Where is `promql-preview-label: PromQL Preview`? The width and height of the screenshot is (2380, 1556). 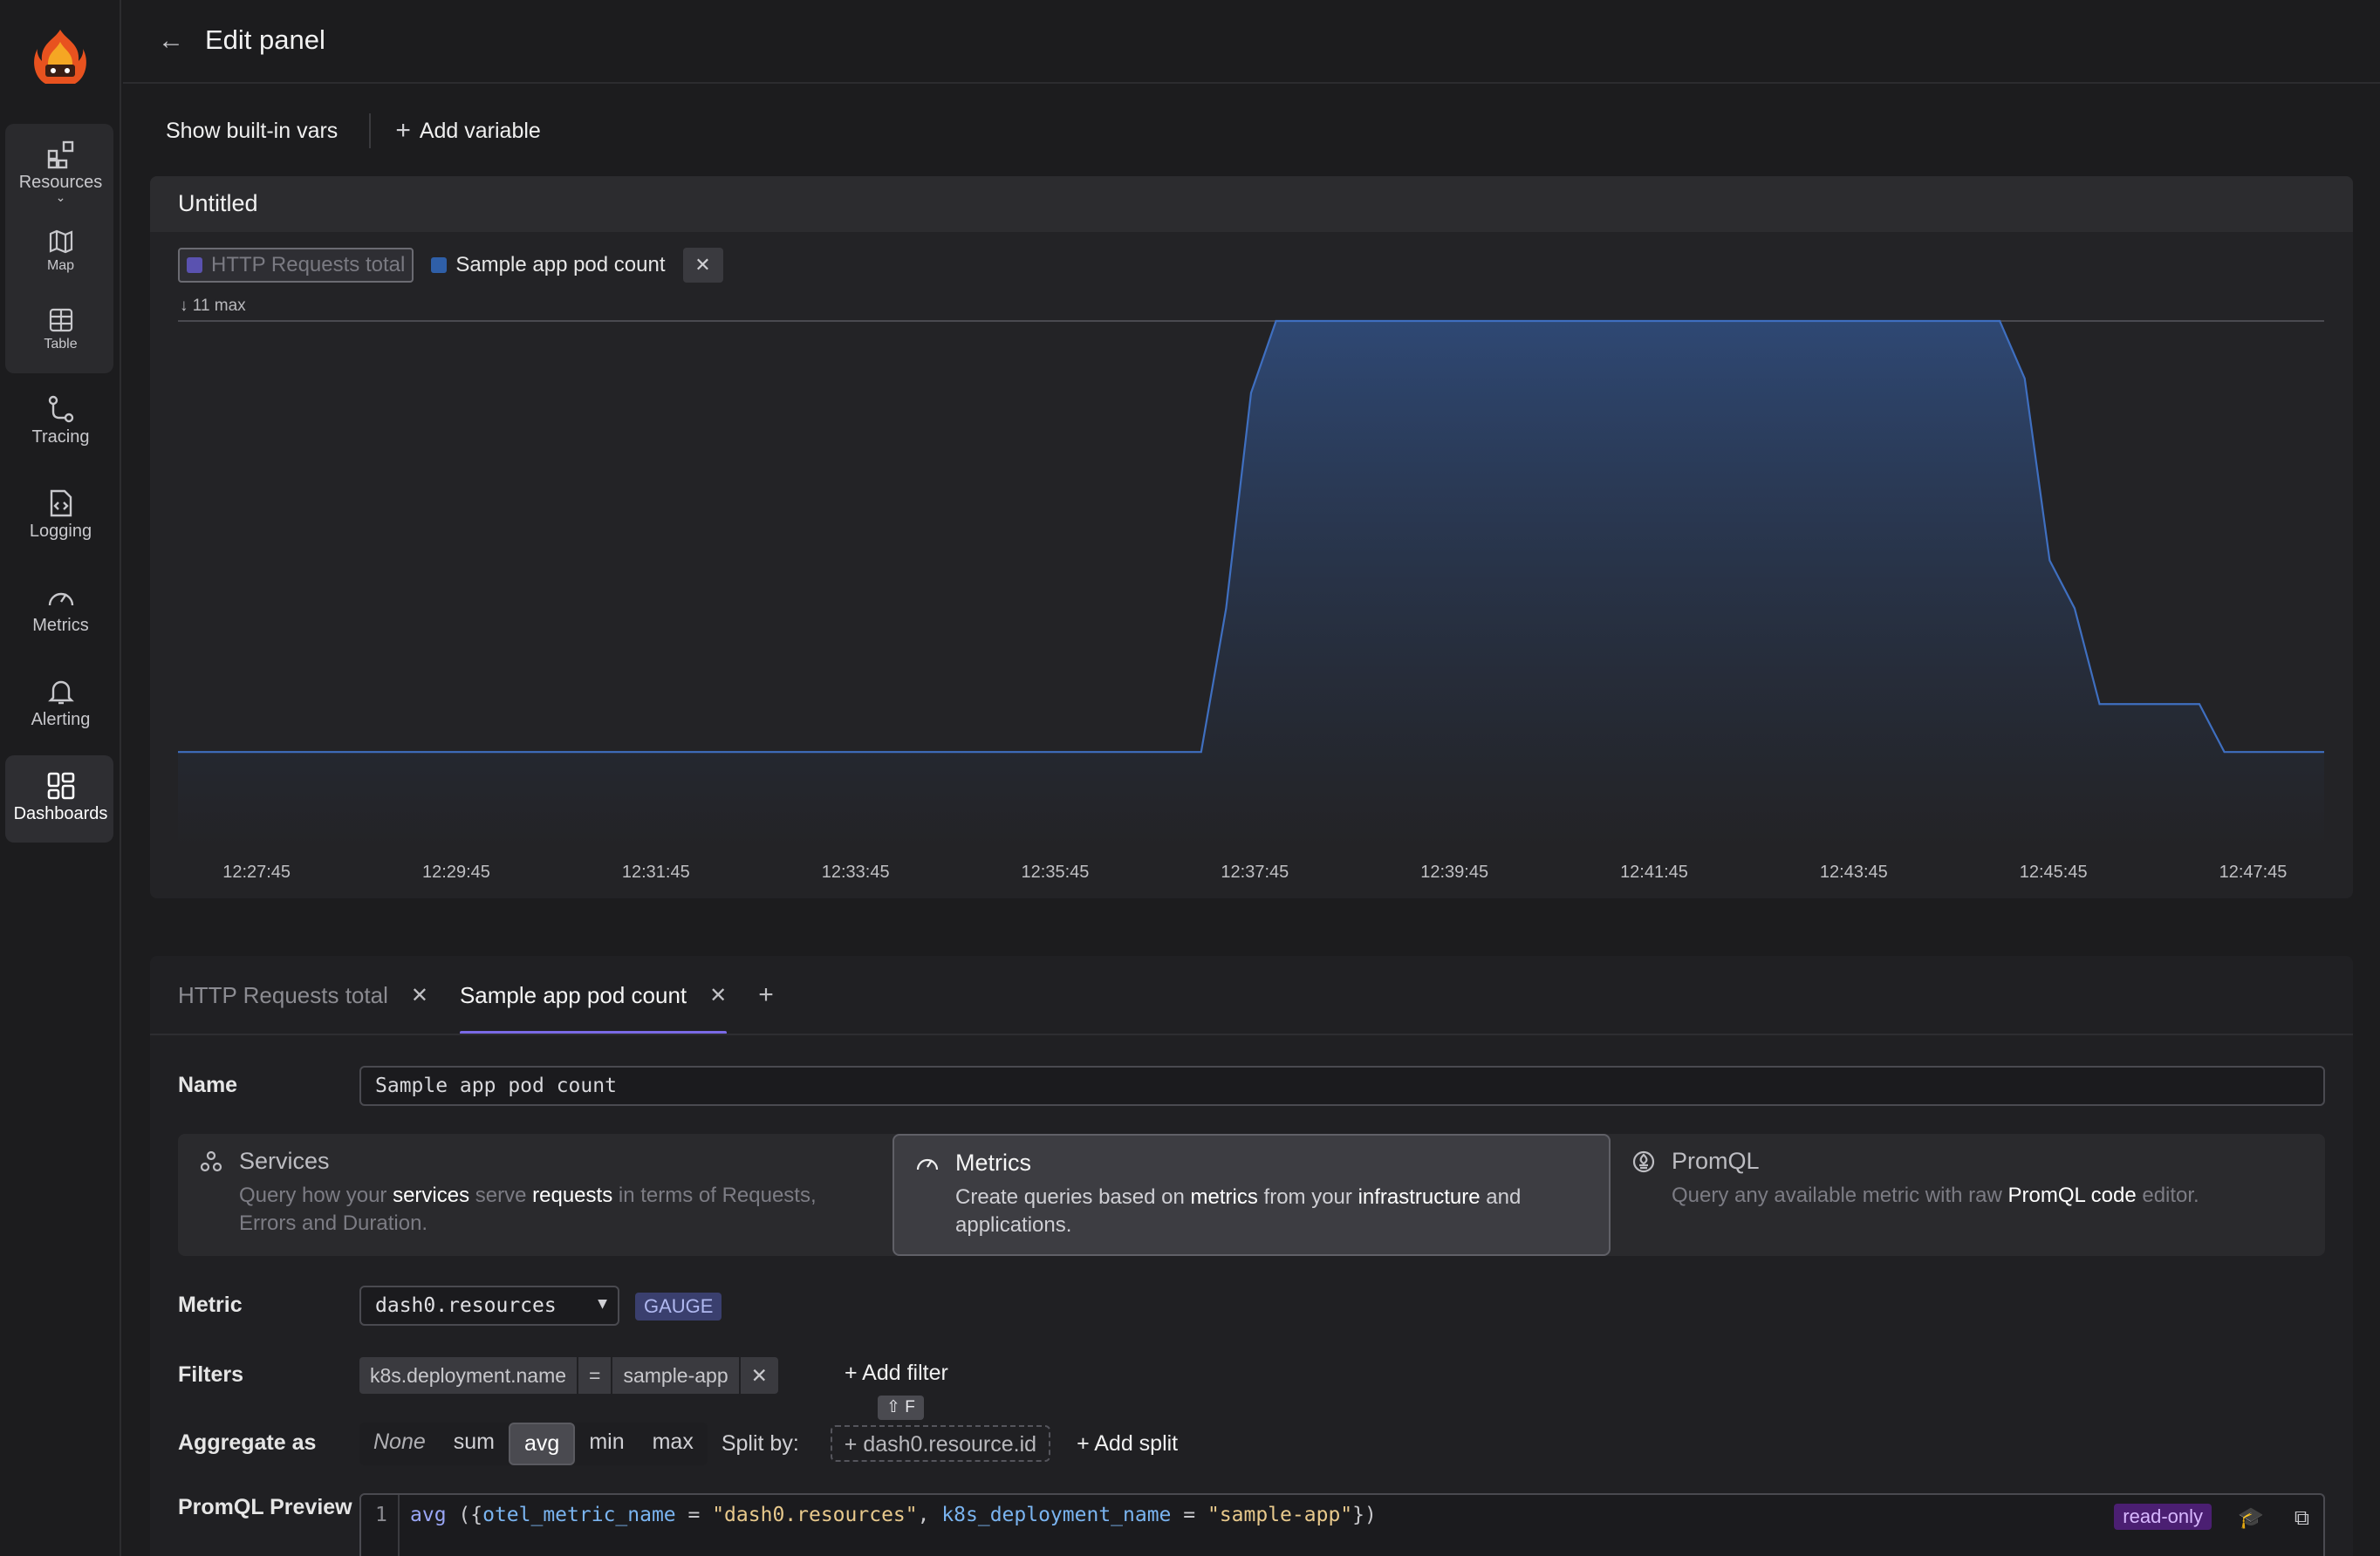 promql-preview-label: PromQL Preview is located at coordinates (265, 1507).